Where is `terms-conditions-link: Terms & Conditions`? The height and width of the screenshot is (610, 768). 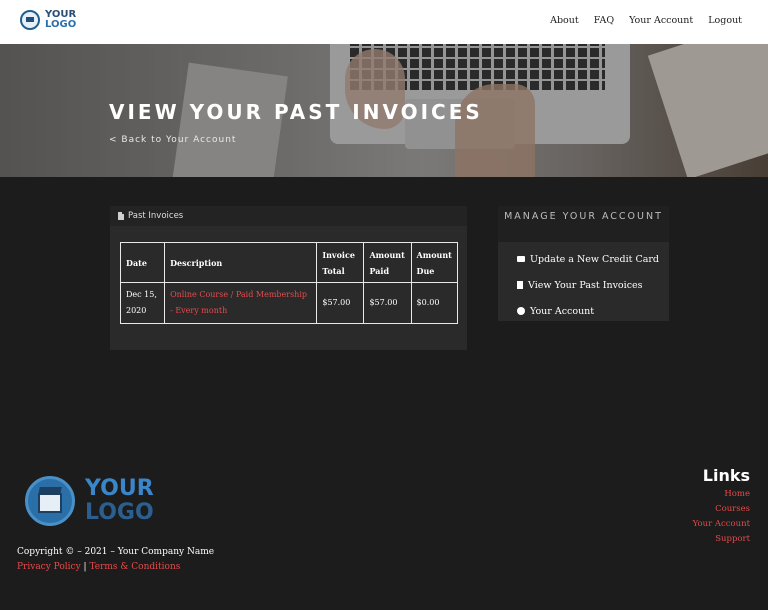 terms-conditions-link: Terms & Conditions is located at coordinates (134, 567).